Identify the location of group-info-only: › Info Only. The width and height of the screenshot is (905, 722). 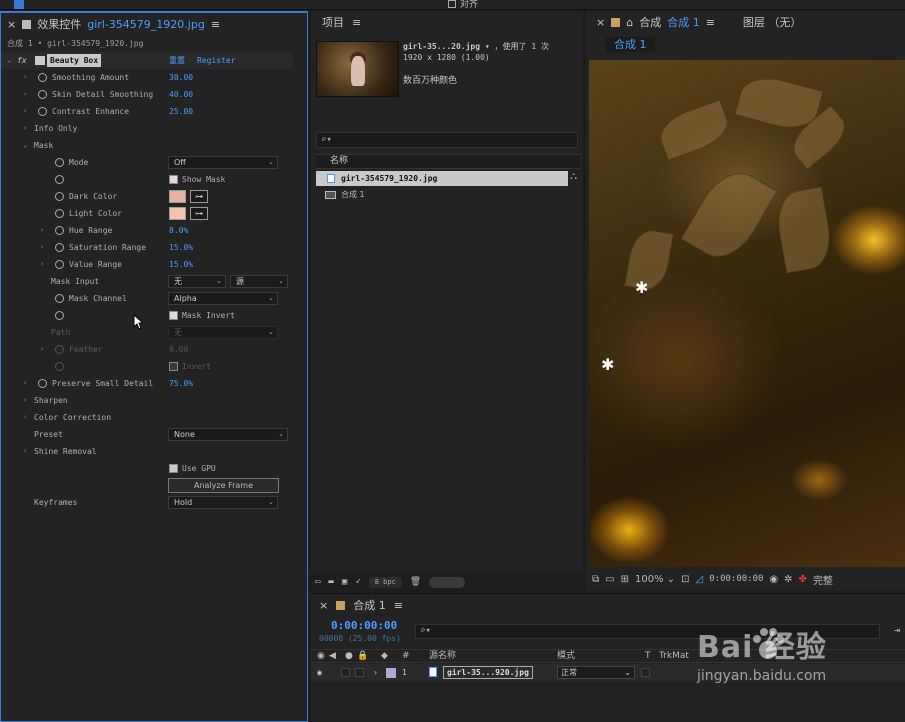
(147, 128).